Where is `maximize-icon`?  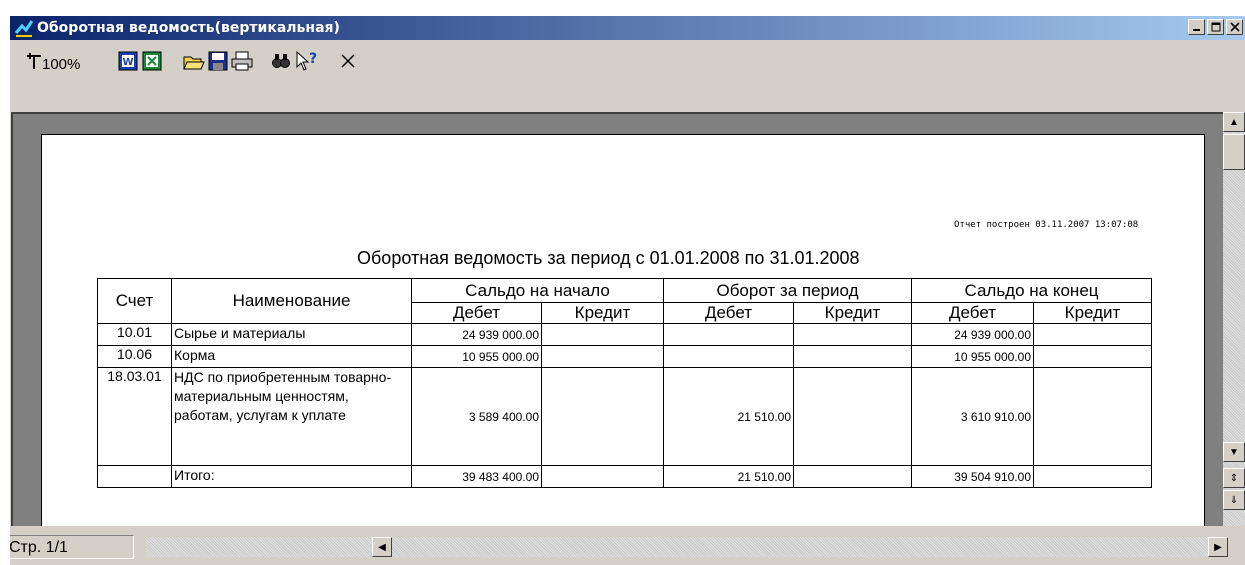
maximize-icon is located at coordinates (1215, 27).